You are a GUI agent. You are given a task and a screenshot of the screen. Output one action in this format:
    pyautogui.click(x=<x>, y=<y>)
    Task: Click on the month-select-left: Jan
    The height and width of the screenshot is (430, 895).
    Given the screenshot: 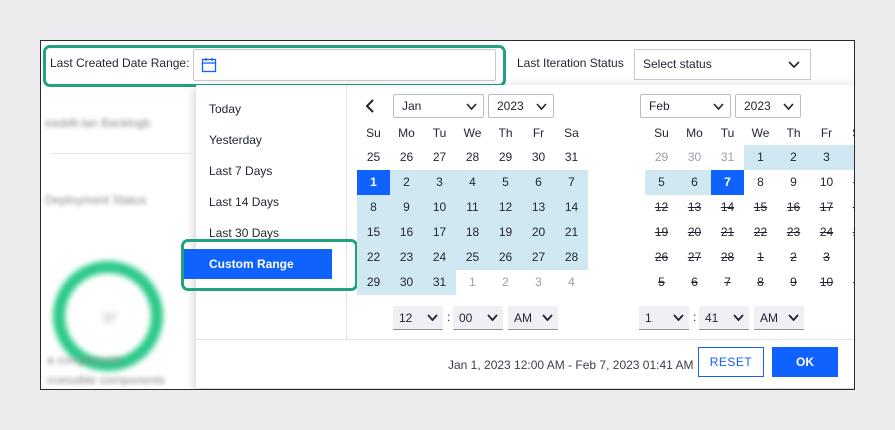 What is the action you would take?
    pyautogui.click(x=438, y=106)
    